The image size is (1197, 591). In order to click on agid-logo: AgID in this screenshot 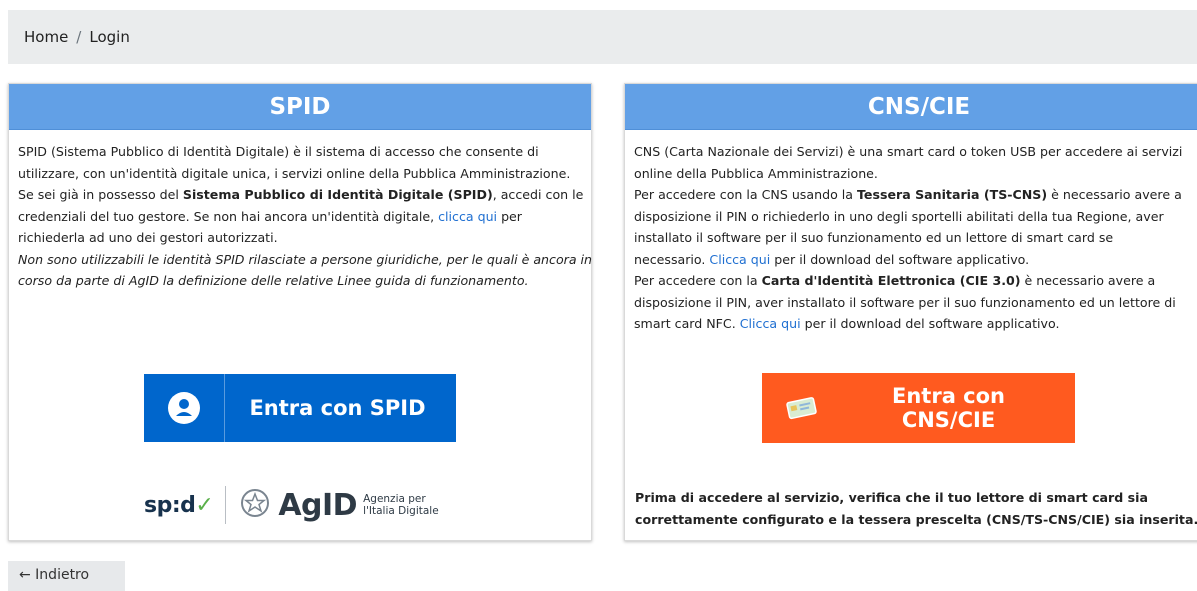, I will do `click(318, 505)`.